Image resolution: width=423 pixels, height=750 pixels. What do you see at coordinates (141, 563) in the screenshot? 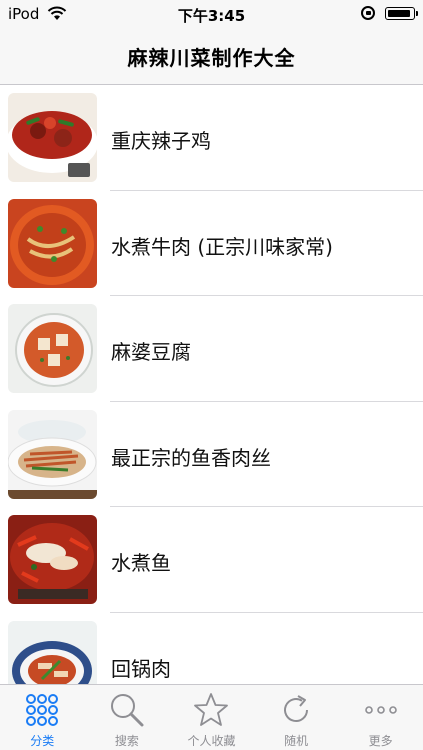
I see `recipe-name: 水煮鱼` at bounding box center [141, 563].